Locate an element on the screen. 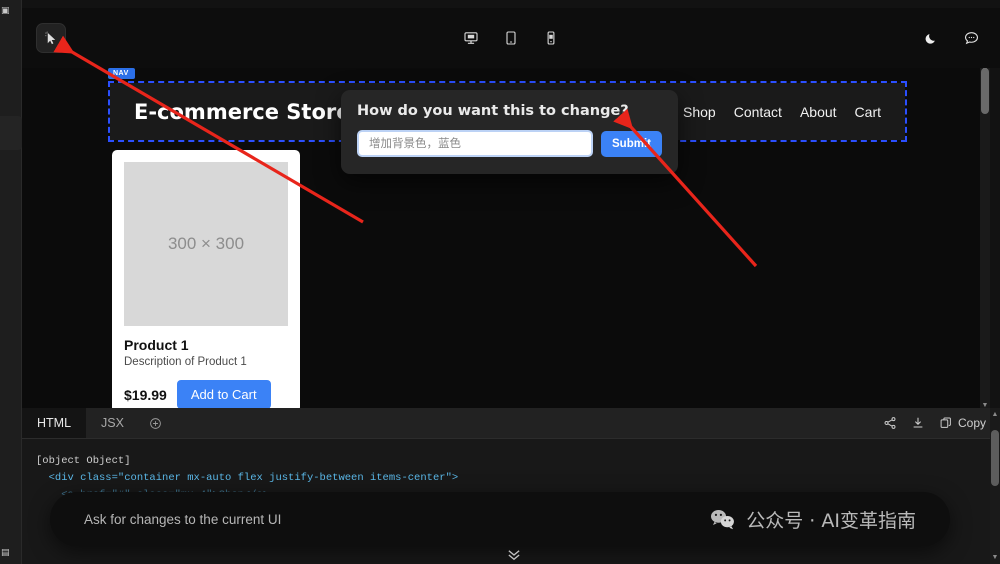 This screenshot has height=564, width=1000. left-rail: ▣ ▤ is located at coordinates (11, 282).